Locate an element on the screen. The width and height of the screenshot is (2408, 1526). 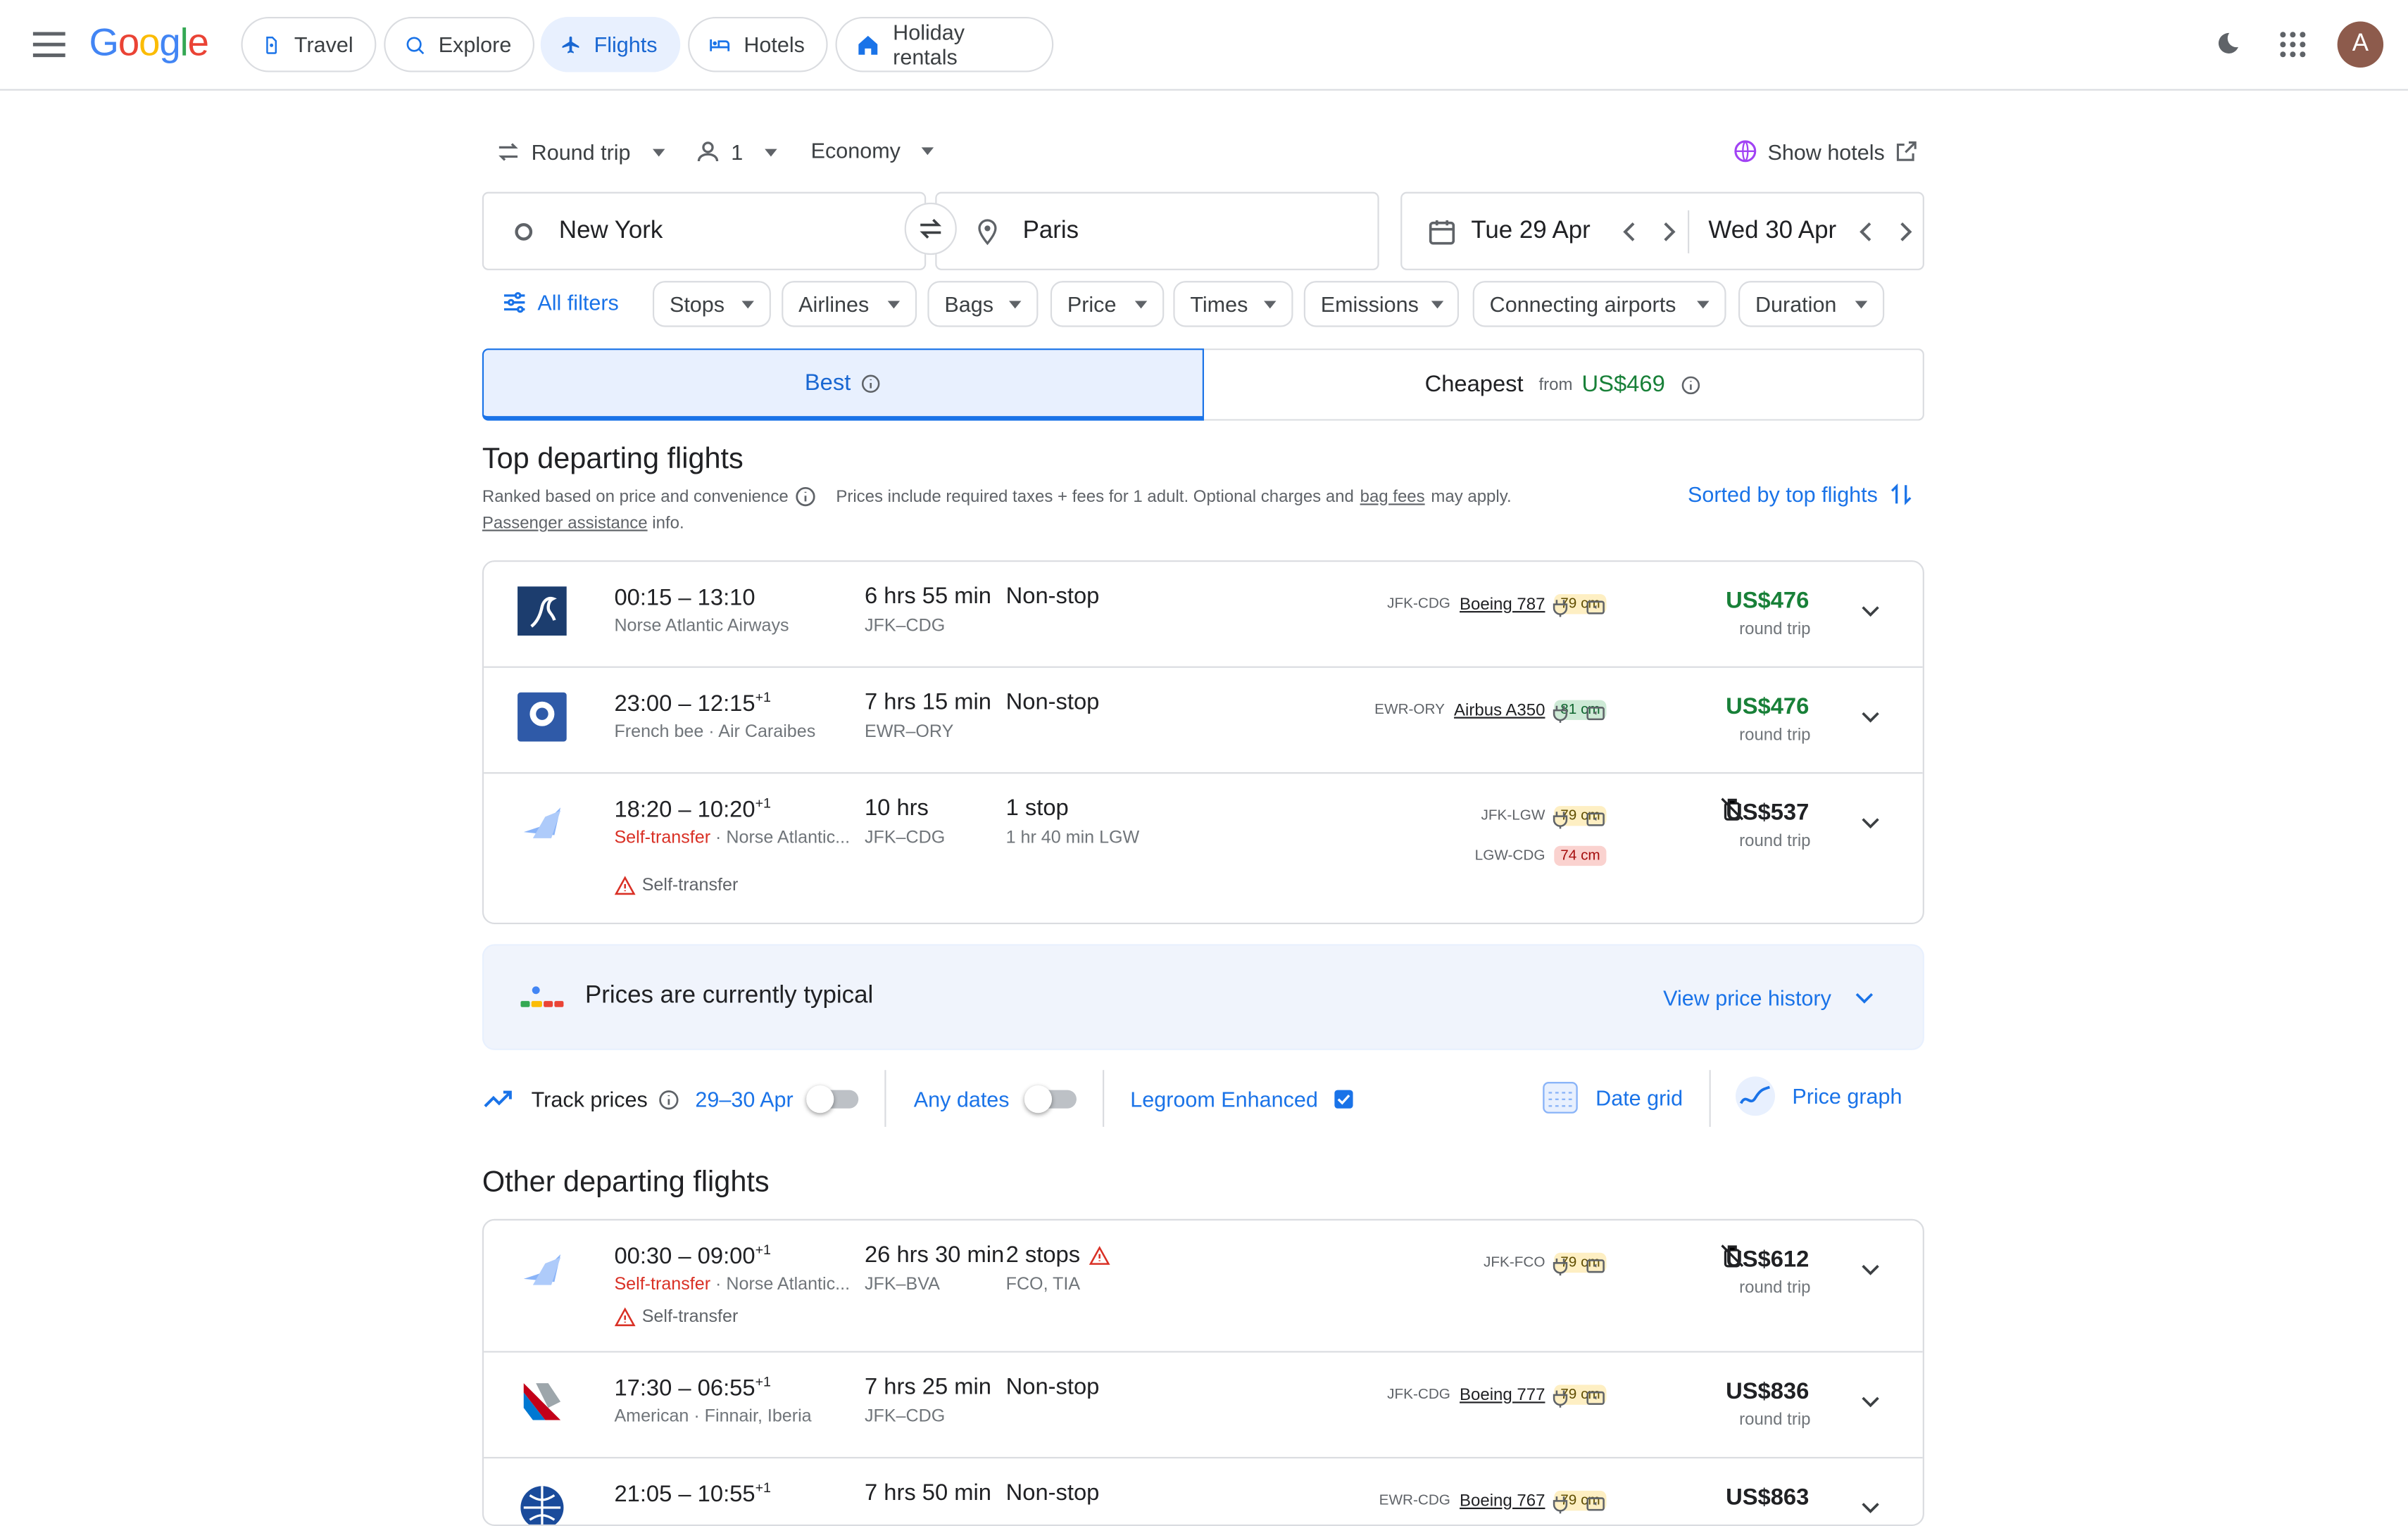
filter-duration: Duration is located at coordinates (1811, 304).